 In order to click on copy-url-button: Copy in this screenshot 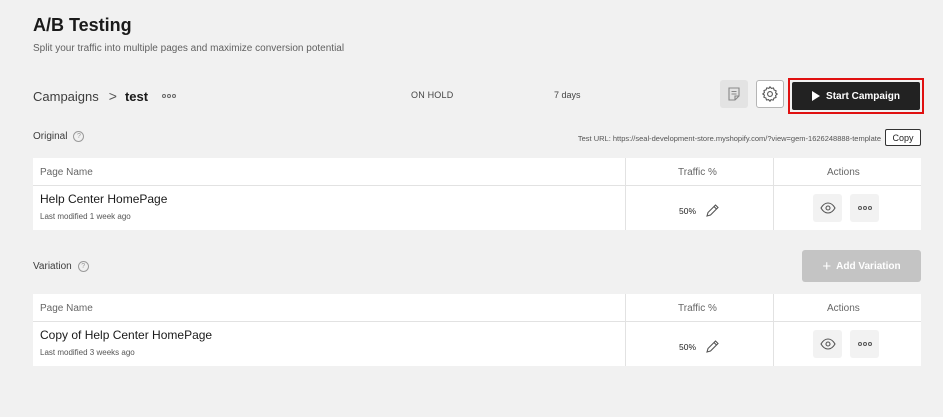, I will do `click(903, 137)`.